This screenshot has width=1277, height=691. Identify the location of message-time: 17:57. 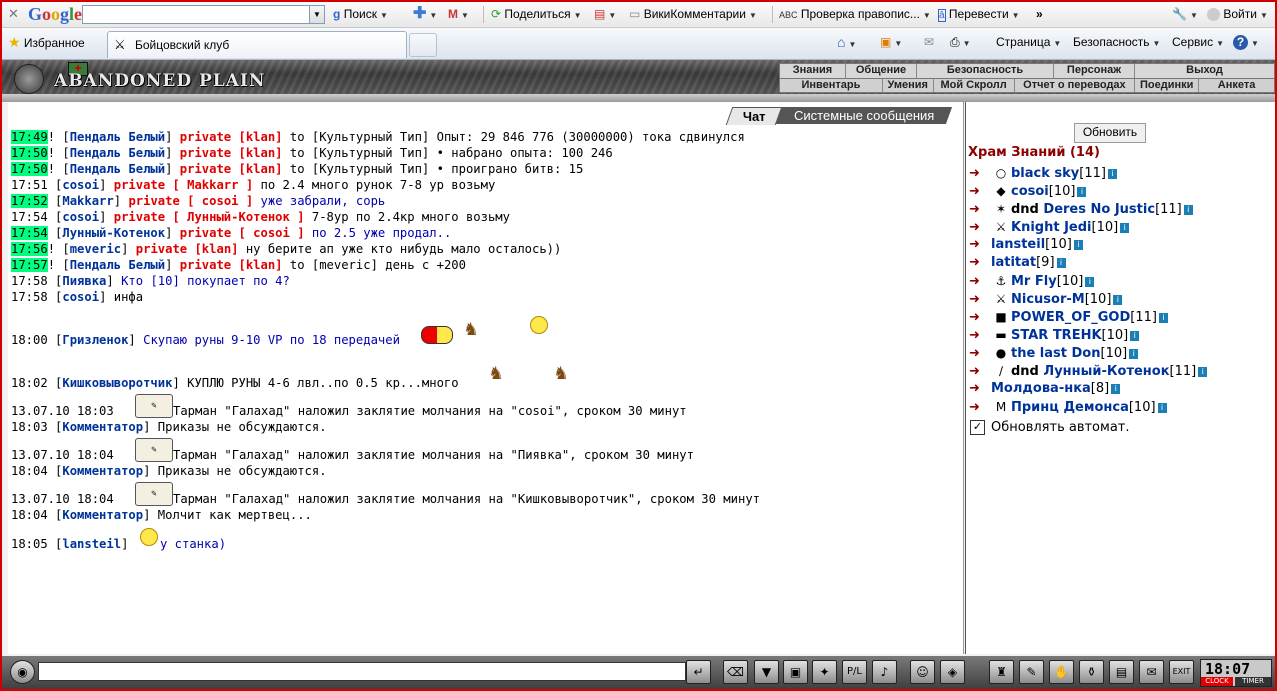
(29, 265).